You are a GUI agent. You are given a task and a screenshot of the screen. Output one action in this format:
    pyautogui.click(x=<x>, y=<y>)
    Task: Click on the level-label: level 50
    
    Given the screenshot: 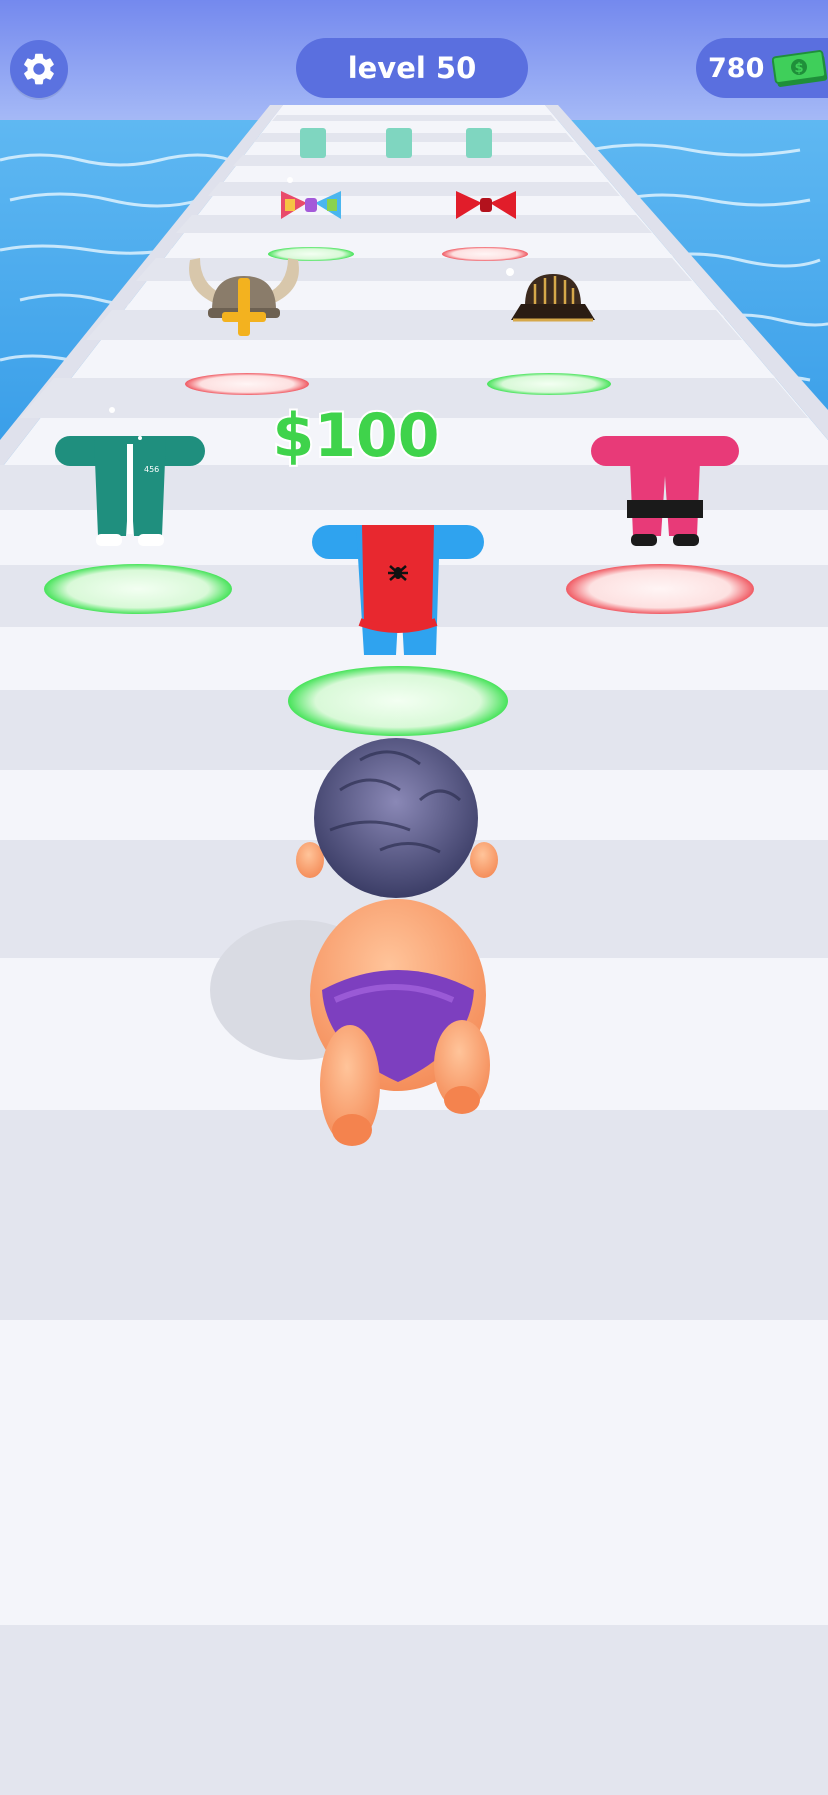 What is the action you would take?
    pyautogui.click(x=412, y=68)
    